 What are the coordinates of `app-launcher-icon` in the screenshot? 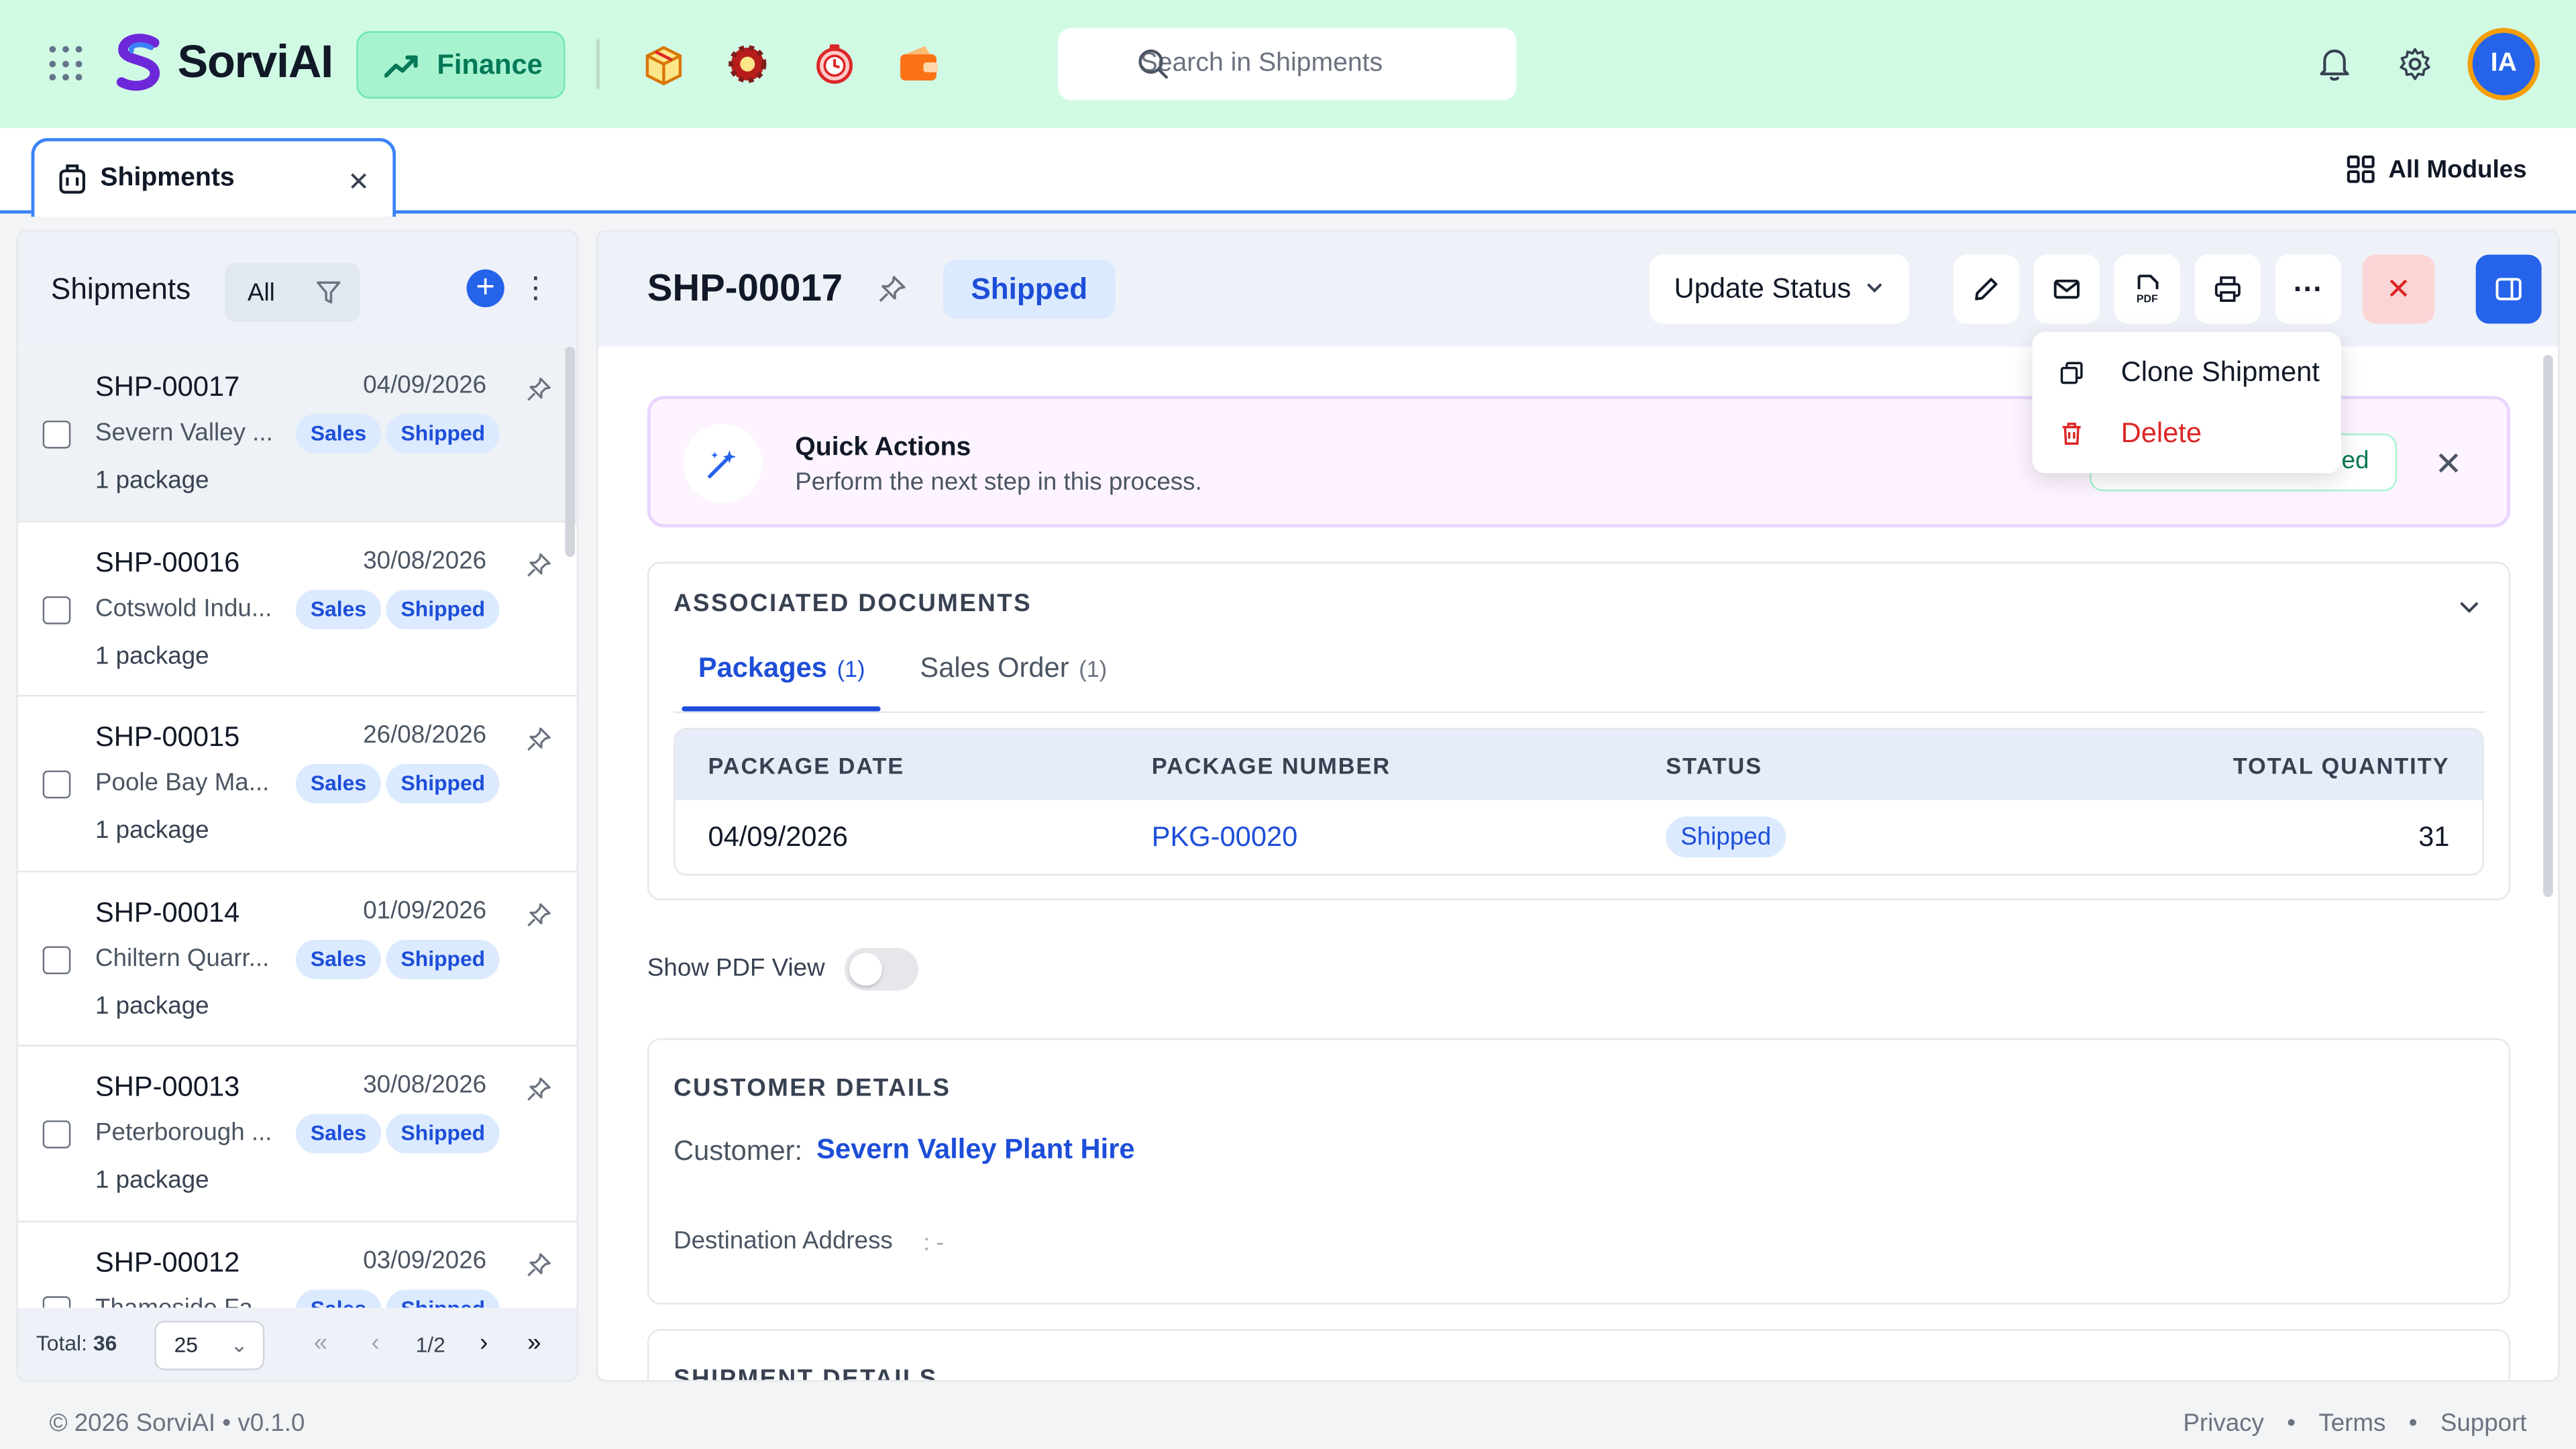 It's located at (67, 64).